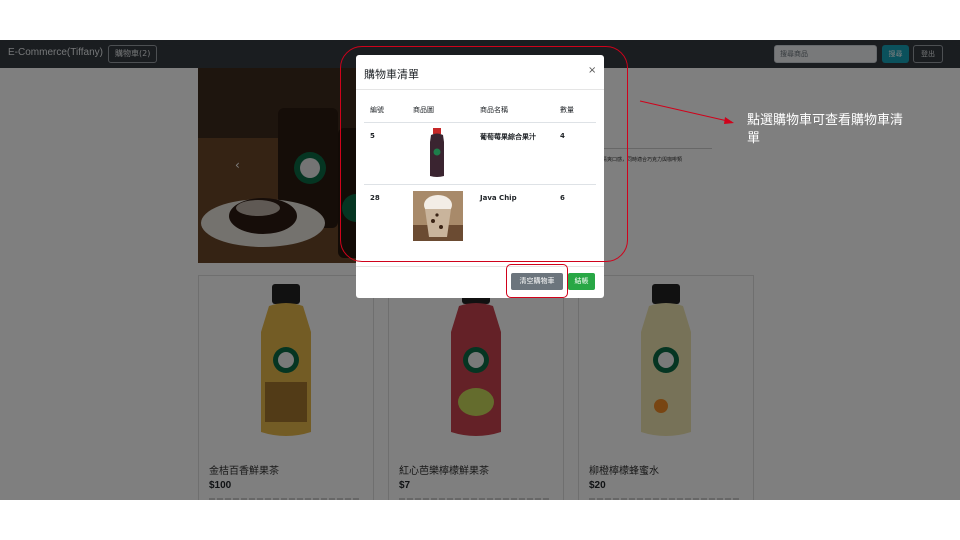 This screenshot has width=960, height=540. I want to click on checkout-button: 結帳, so click(581, 281).